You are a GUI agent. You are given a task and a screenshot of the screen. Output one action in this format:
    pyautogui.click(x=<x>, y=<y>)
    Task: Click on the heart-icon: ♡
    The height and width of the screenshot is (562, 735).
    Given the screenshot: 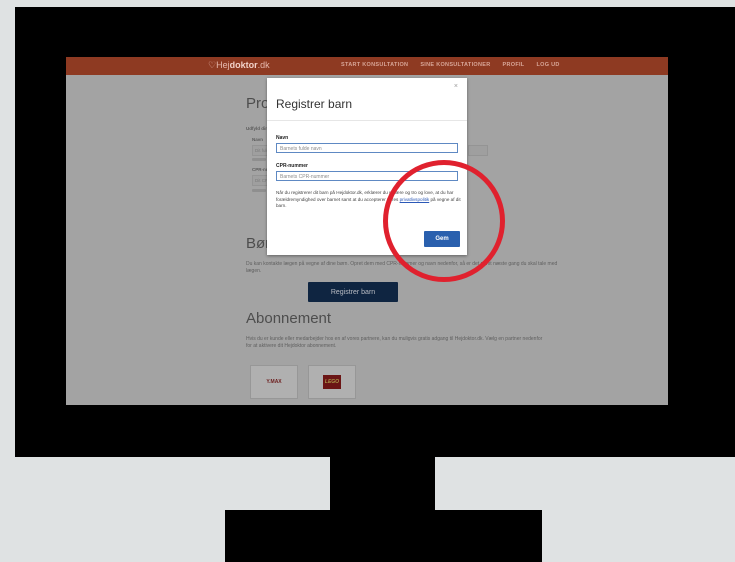 What is the action you would take?
    pyautogui.click(x=212, y=65)
    